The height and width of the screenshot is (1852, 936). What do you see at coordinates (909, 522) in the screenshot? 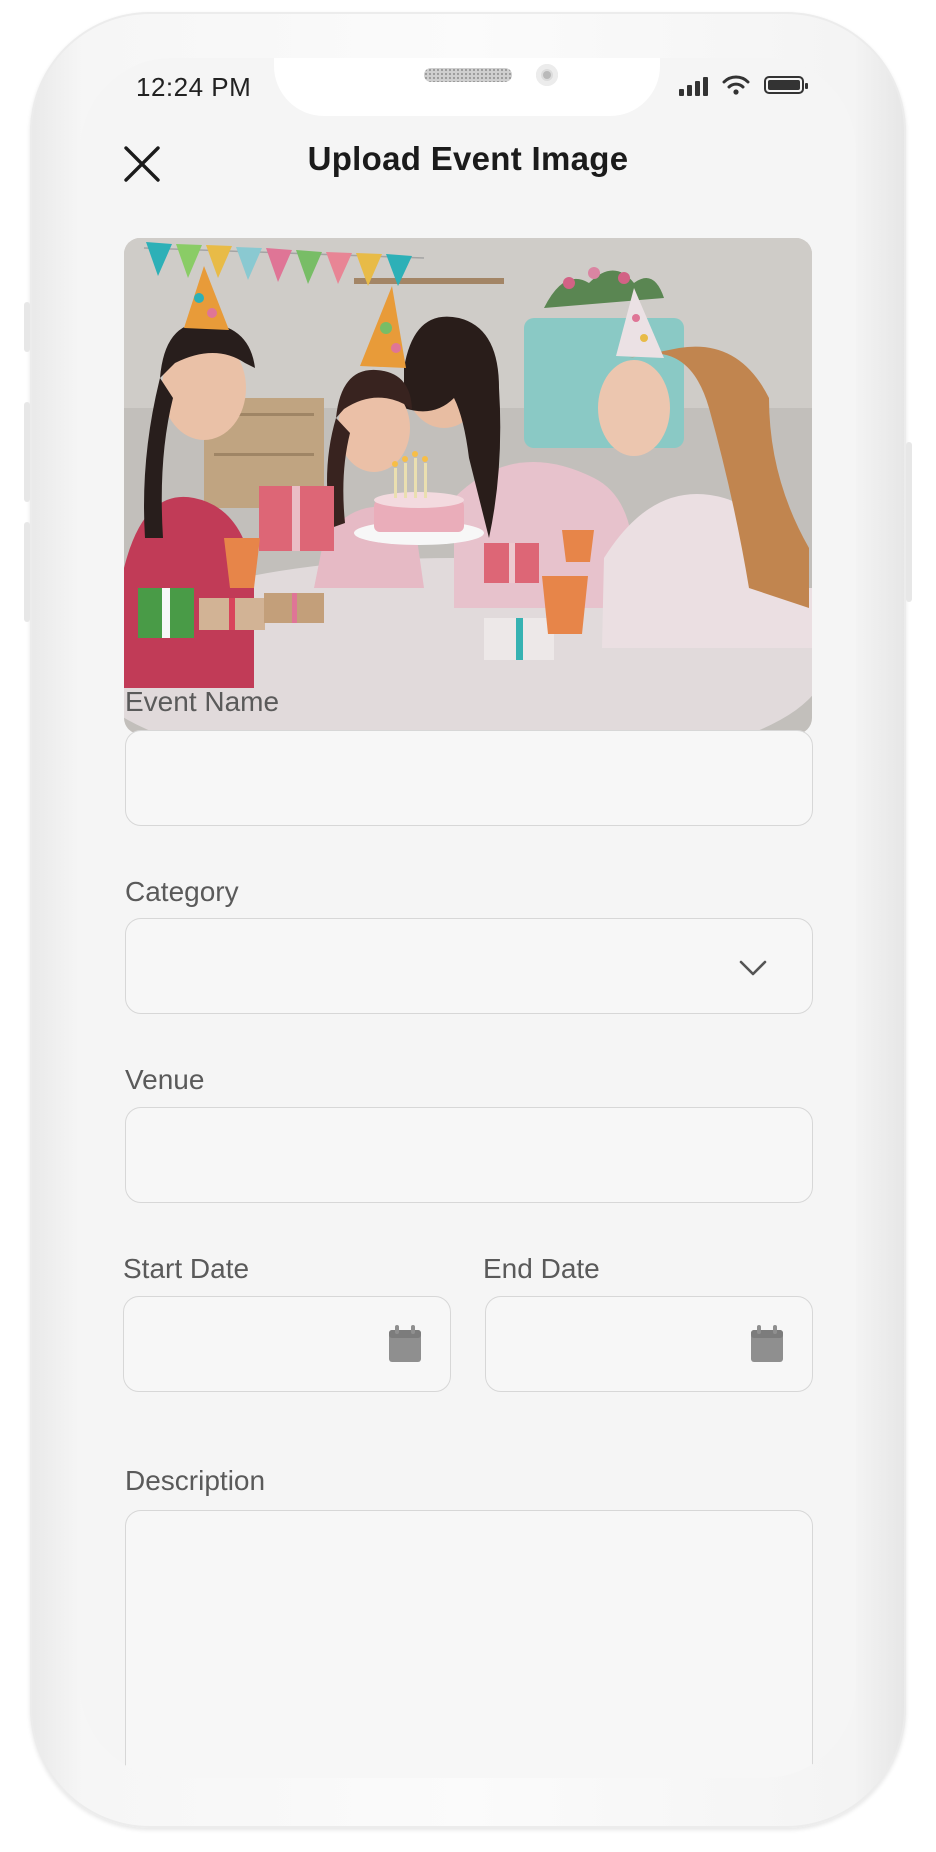
I see `power-button` at bounding box center [909, 522].